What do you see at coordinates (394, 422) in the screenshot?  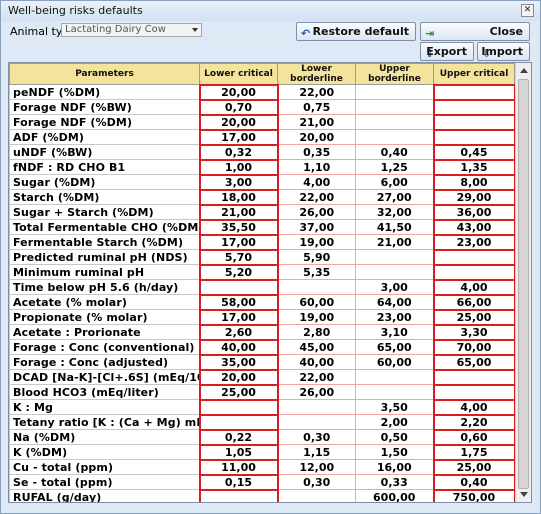 I see `threshold-cell: 2,00` at bounding box center [394, 422].